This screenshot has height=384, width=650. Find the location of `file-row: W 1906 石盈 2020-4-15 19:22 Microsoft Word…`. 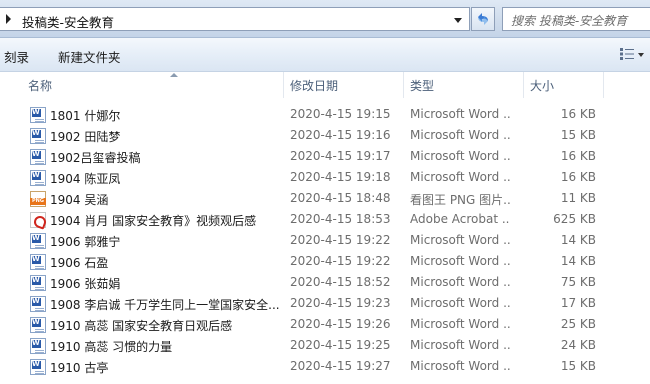

file-row: W 1906 石盈 2020-4-15 19:22 Microsoft Word… is located at coordinates (325, 261).